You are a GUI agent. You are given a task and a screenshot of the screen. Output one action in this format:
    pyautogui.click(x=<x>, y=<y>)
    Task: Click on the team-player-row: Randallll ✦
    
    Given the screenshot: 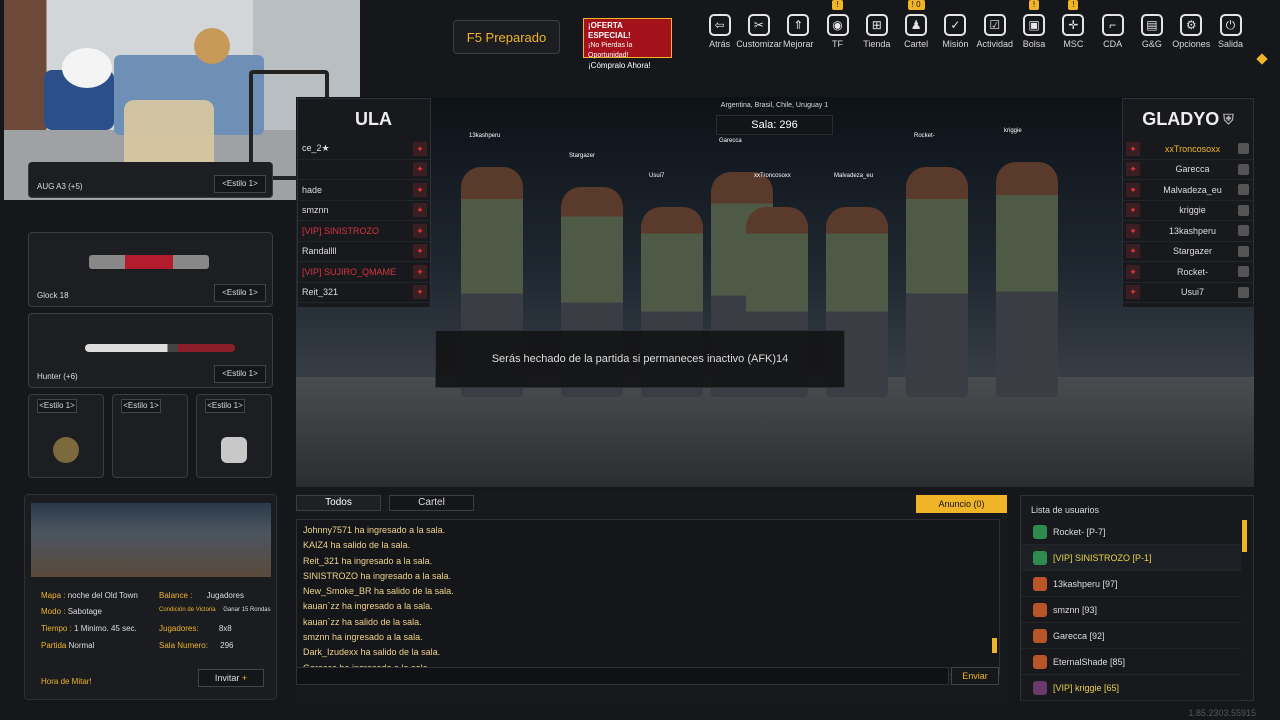 What is the action you would take?
    pyautogui.click(x=364, y=252)
    